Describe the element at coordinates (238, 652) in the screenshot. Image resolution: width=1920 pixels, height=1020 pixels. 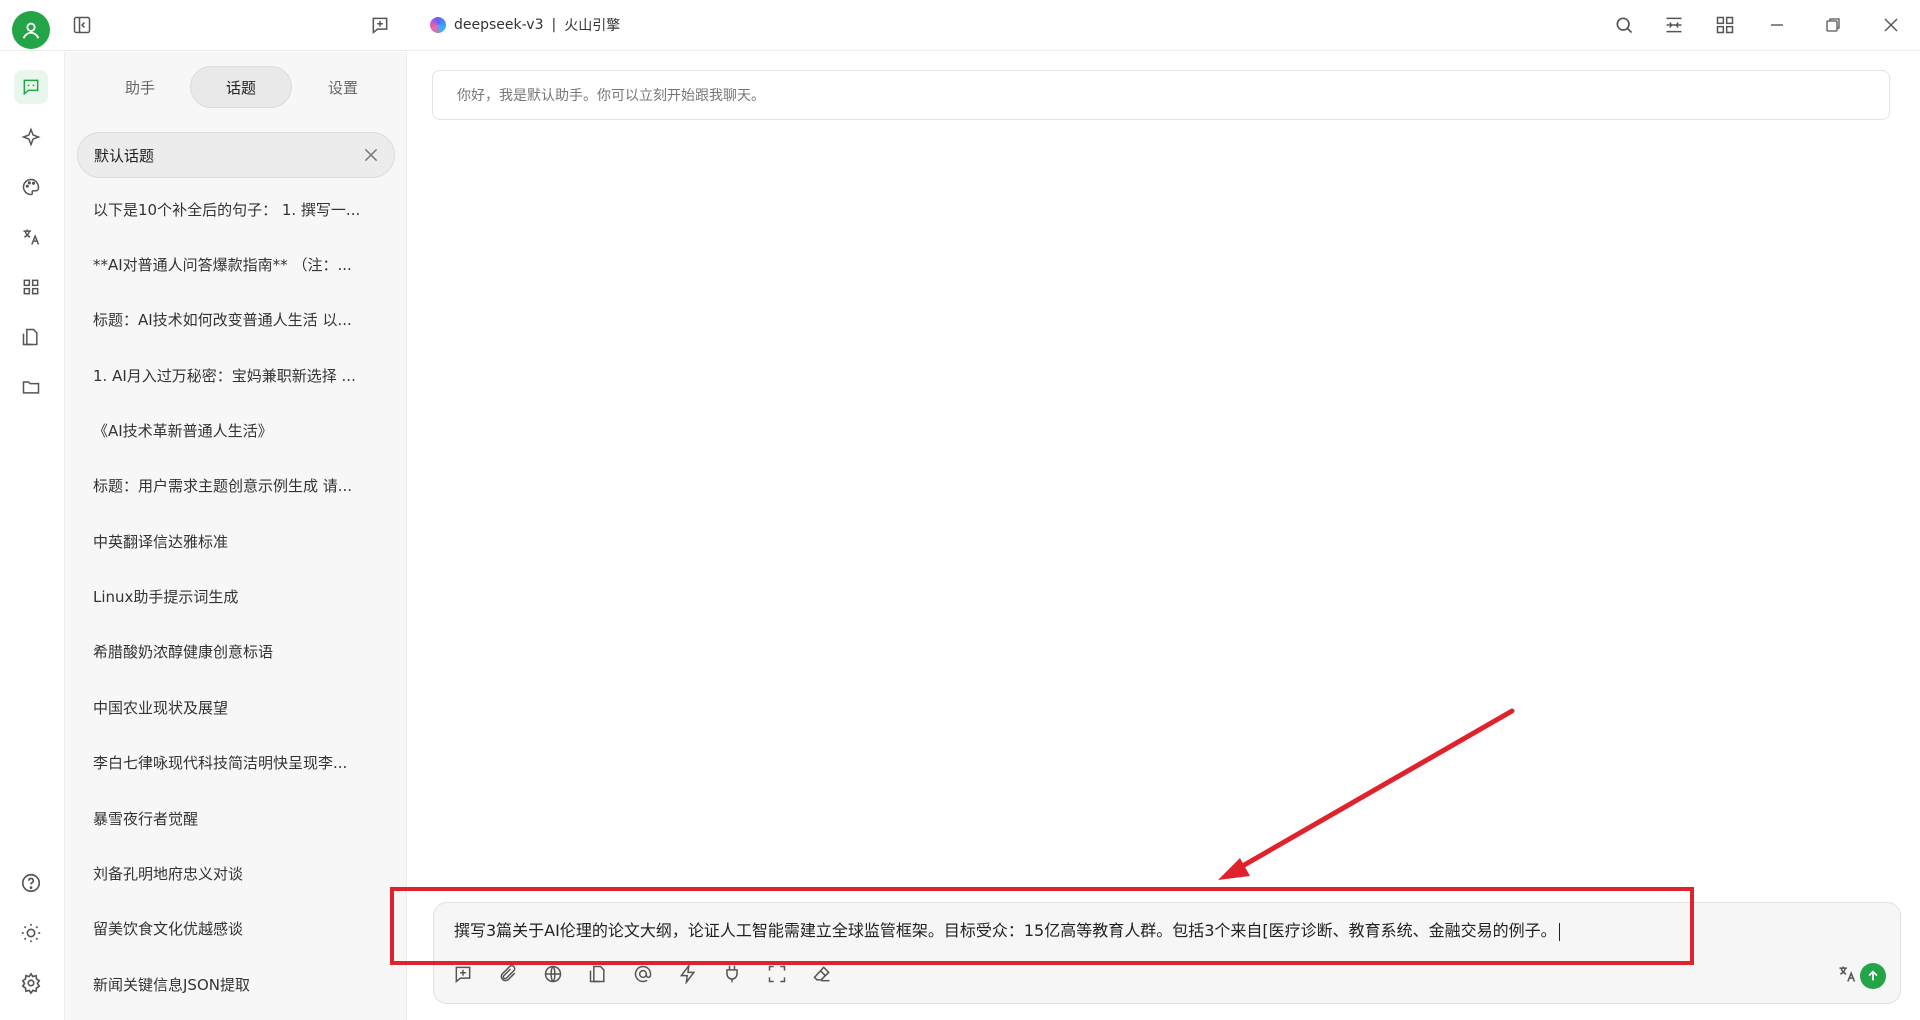
I see `topic-item: 希腊酸奶浓醇健康创意标语` at that location.